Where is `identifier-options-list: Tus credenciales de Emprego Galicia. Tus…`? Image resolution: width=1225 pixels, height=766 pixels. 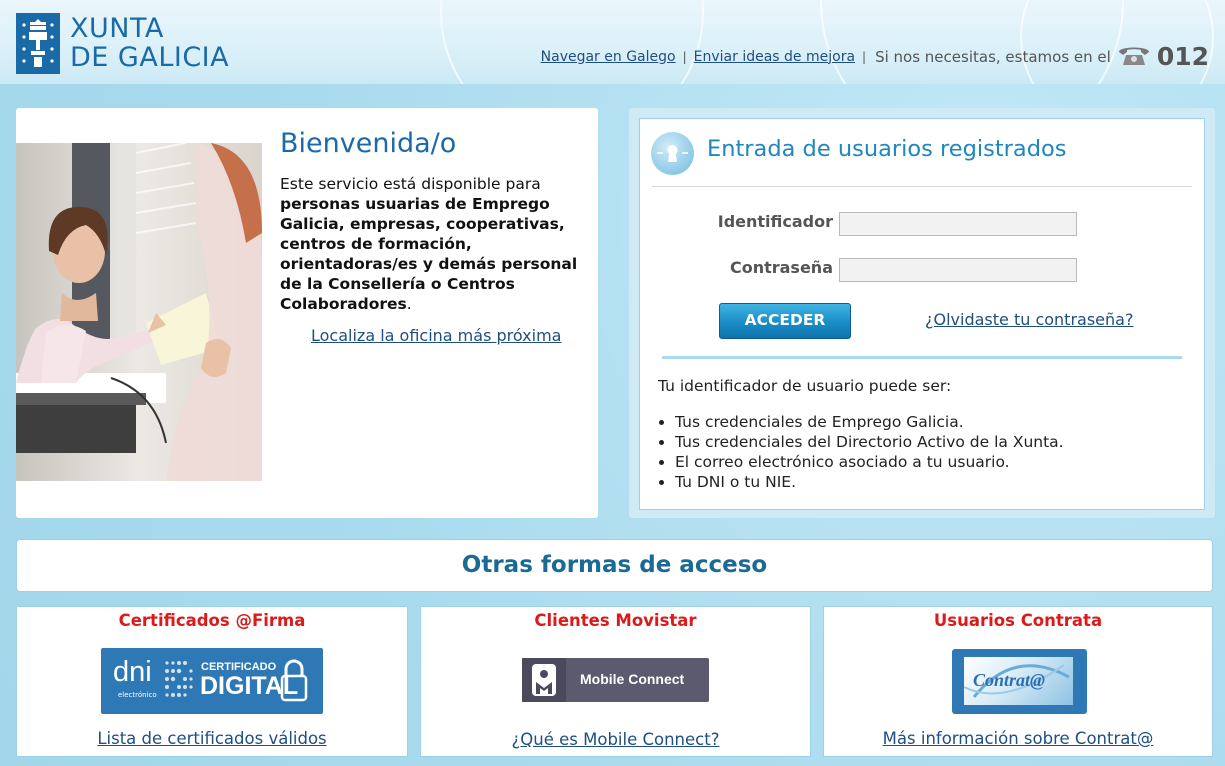 identifier-options-list: Tus credenciales de Emprego Galicia. Tus… is located at coordinates (860, 452).